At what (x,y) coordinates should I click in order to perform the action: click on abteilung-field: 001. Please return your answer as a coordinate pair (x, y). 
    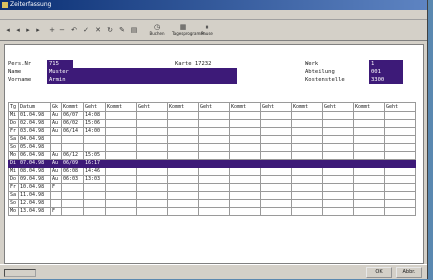
    Looking at the image, I should click on (386, 72).